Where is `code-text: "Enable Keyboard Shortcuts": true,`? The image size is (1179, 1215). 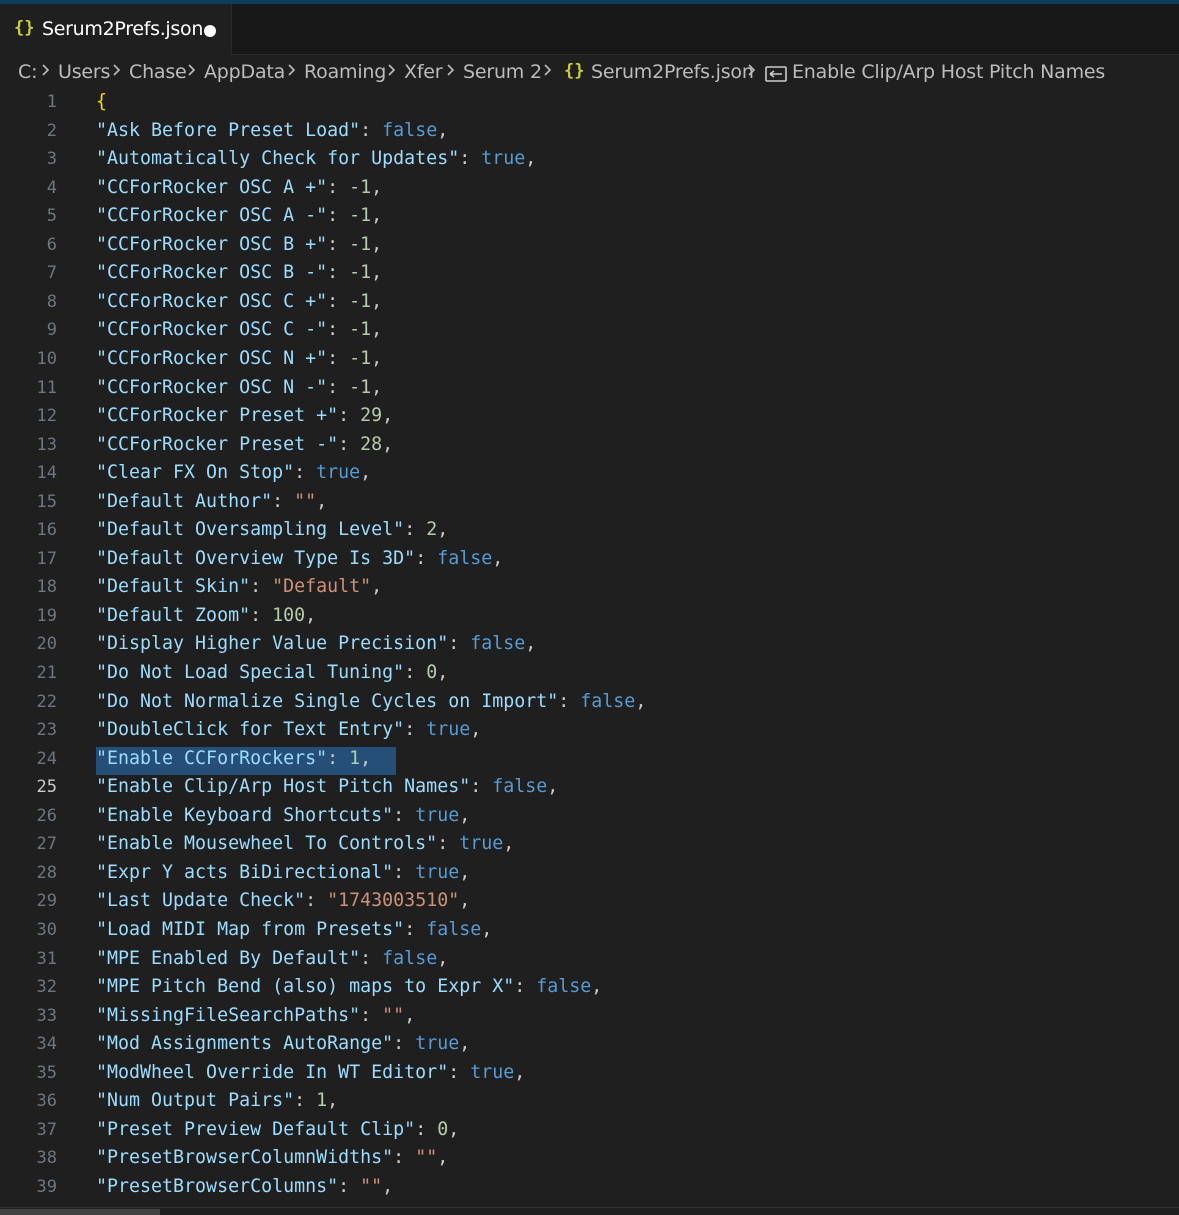 code-text: "Enable Keyboard Shortcuts": true, is located at coordinates (283, 815).